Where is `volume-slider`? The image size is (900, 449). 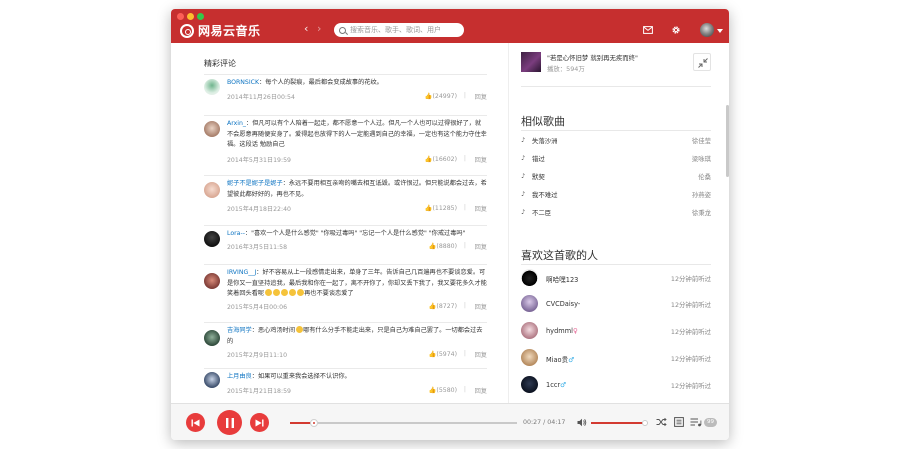 volume-slider is located at coordinates (620, 423).